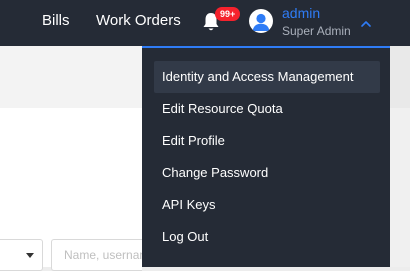 The image size is (410, 271). Describe the element at coordinates (267, 77) in the screenshot. I see `menu-item-identity-access-management: Identity and Access Management` at that location.